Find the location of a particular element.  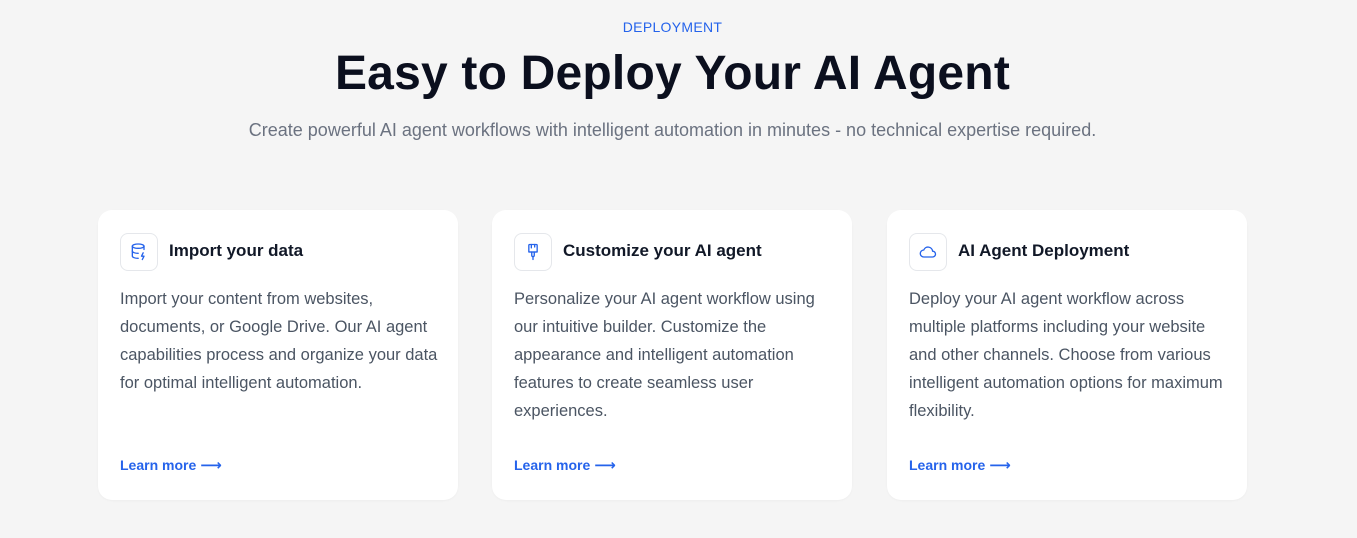

database-icon is located at coordinates (139, 252).